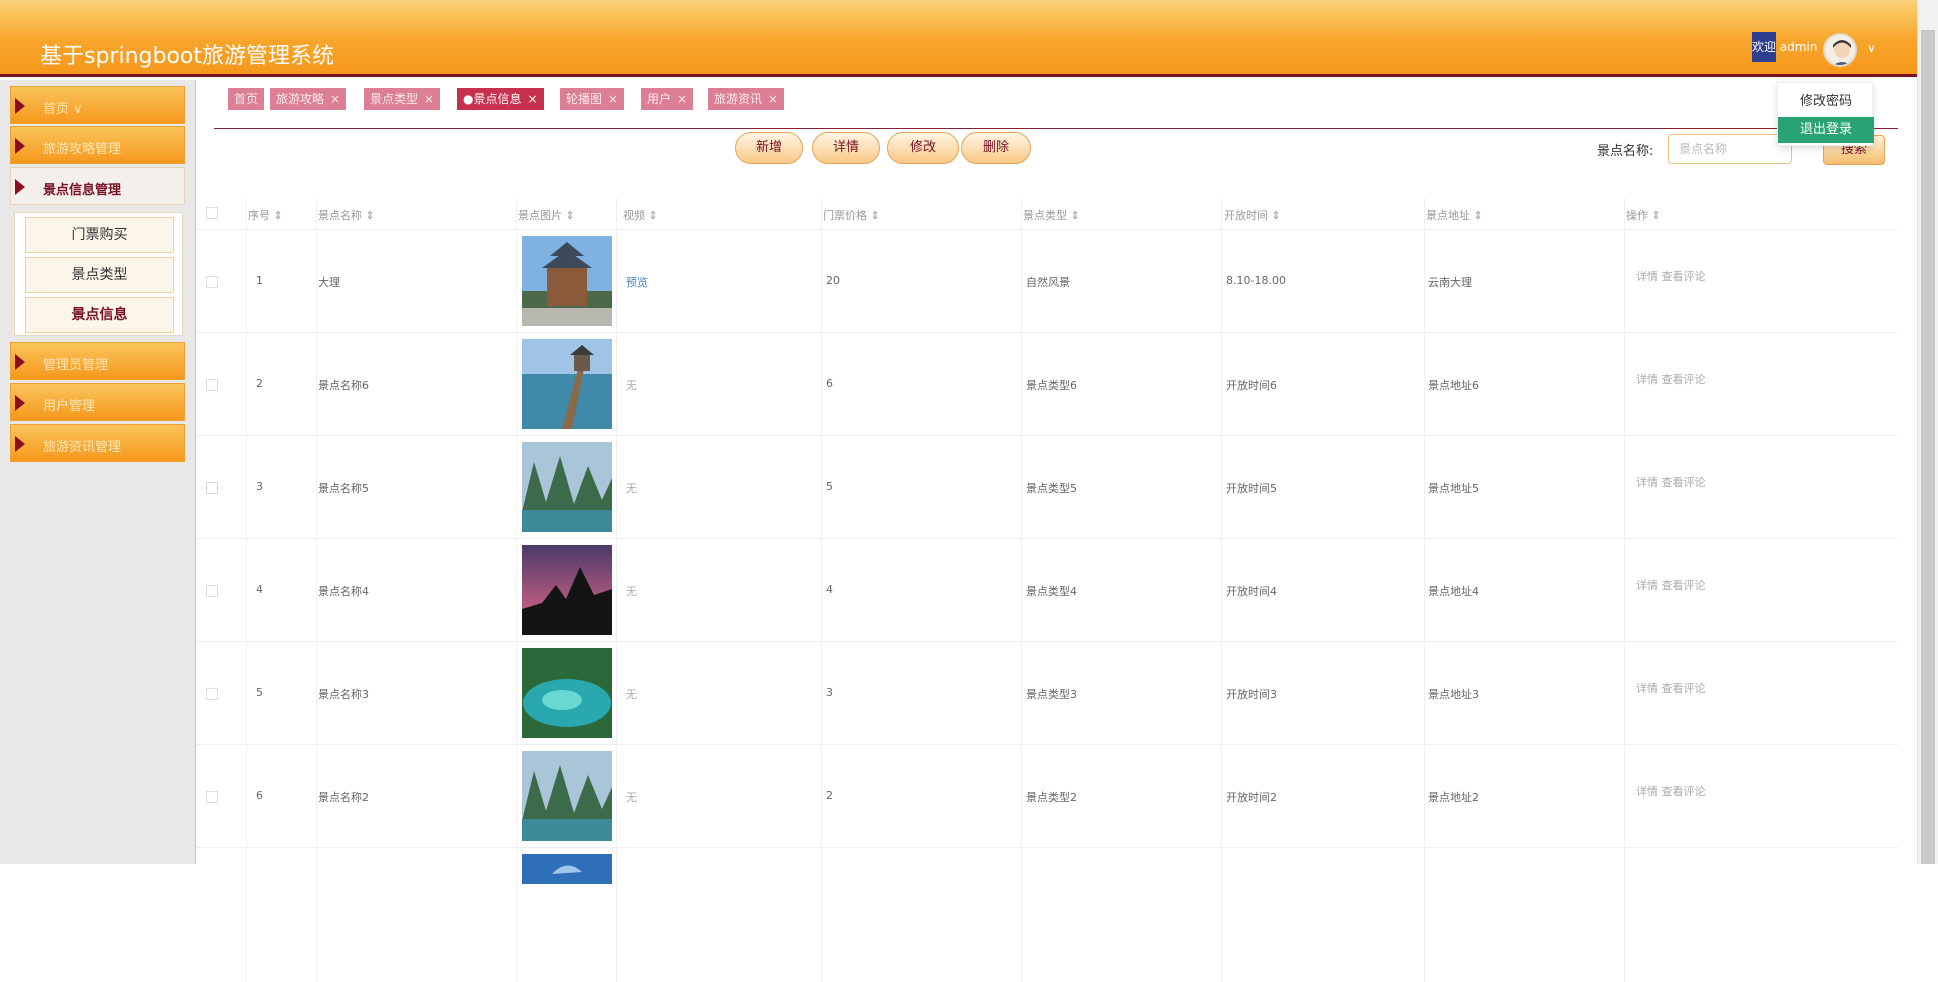  What do you see at coordinates (829, 692) in the screenshot?
I see `cell-price: 3` at bounding box center [829, 692].